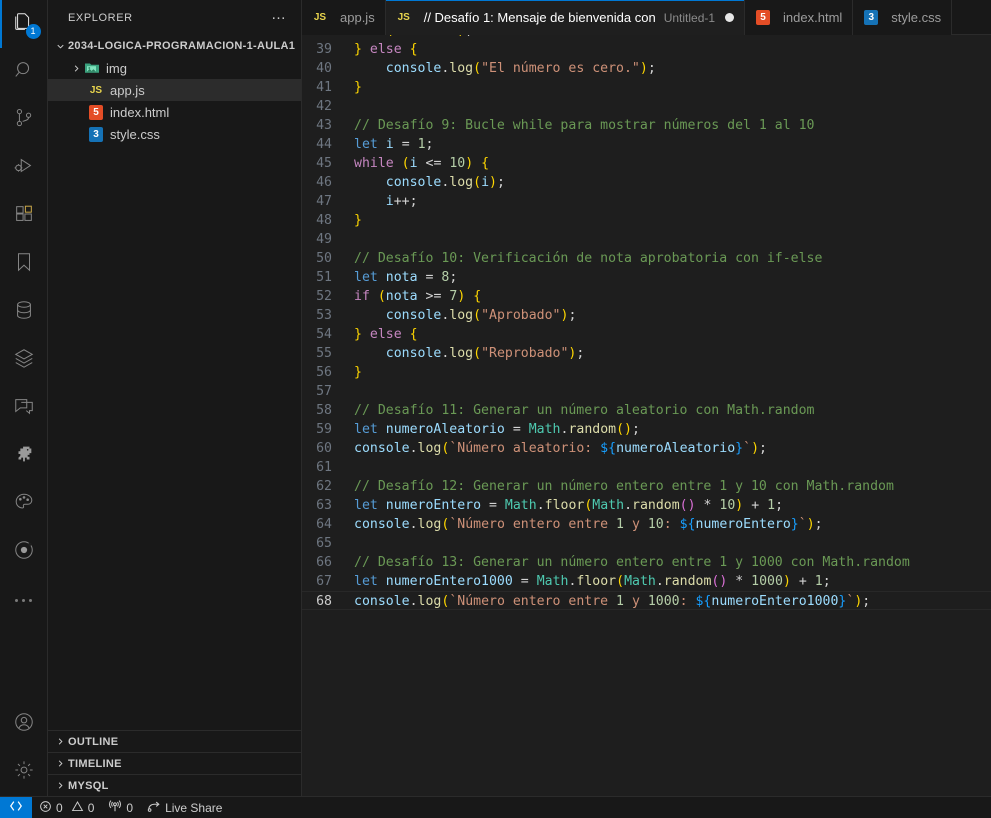 Image resolution: width=991 pixels, height=818 pixels. I want to click on tab-index-html: 5 index.html, so click(799, 17).